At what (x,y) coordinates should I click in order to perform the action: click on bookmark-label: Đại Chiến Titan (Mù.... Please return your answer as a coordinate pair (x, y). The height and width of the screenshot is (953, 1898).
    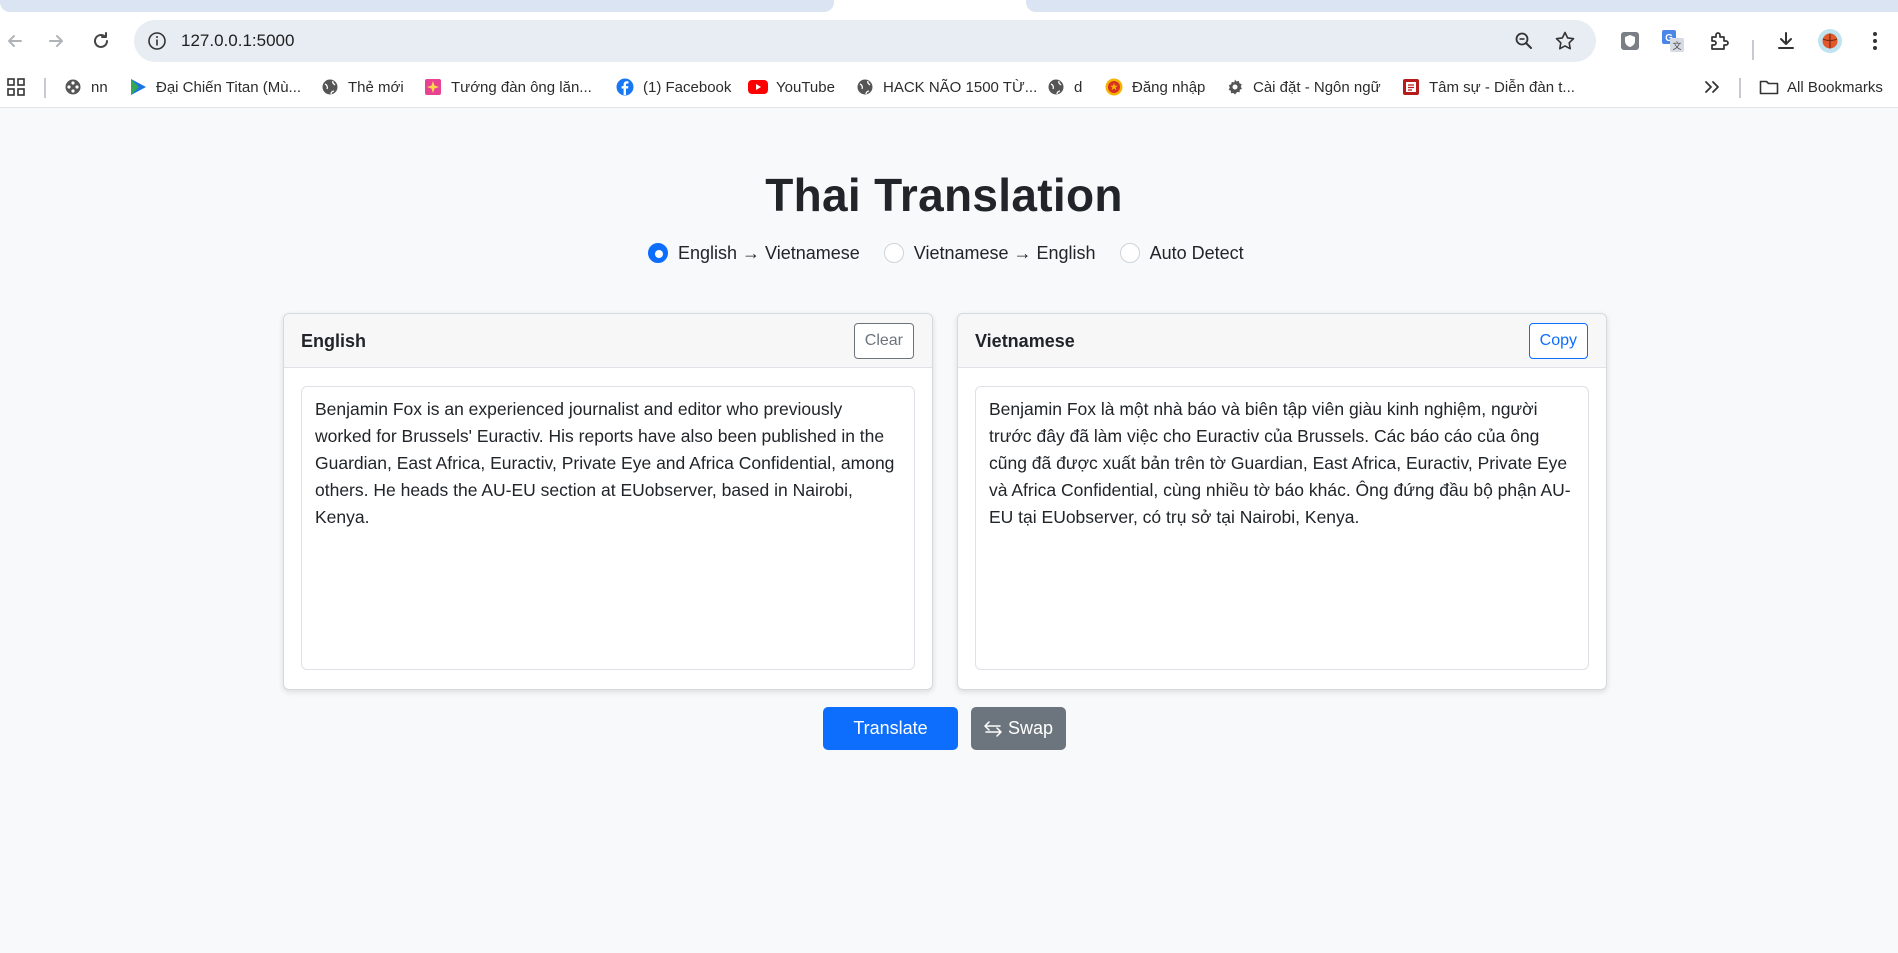
    Looking at the image, I should click on (229, 87).